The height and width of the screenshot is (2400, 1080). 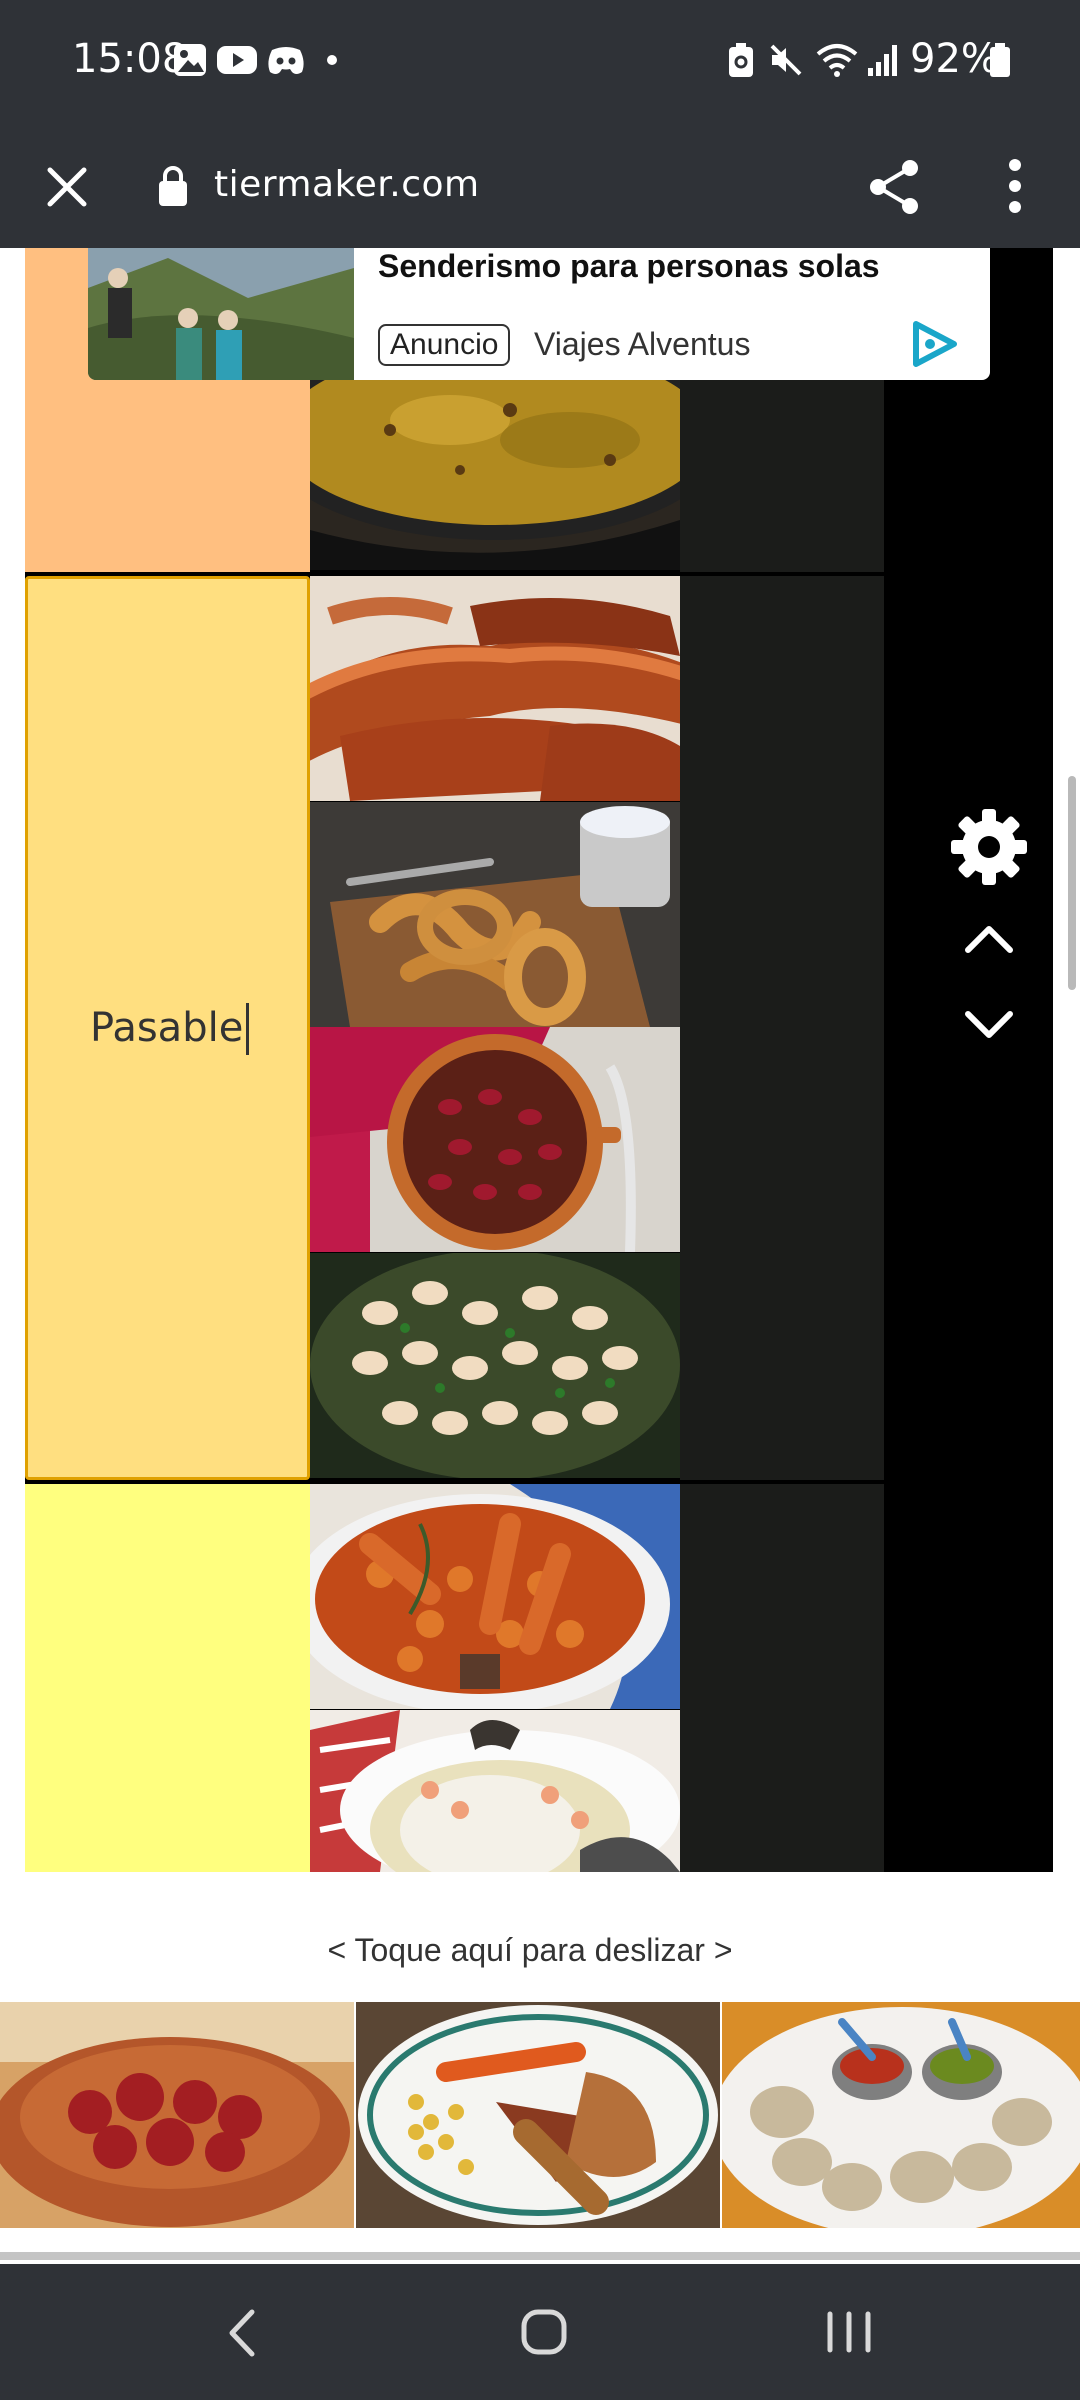 I want to click on torreznos-image, so click(x=495, y=688).